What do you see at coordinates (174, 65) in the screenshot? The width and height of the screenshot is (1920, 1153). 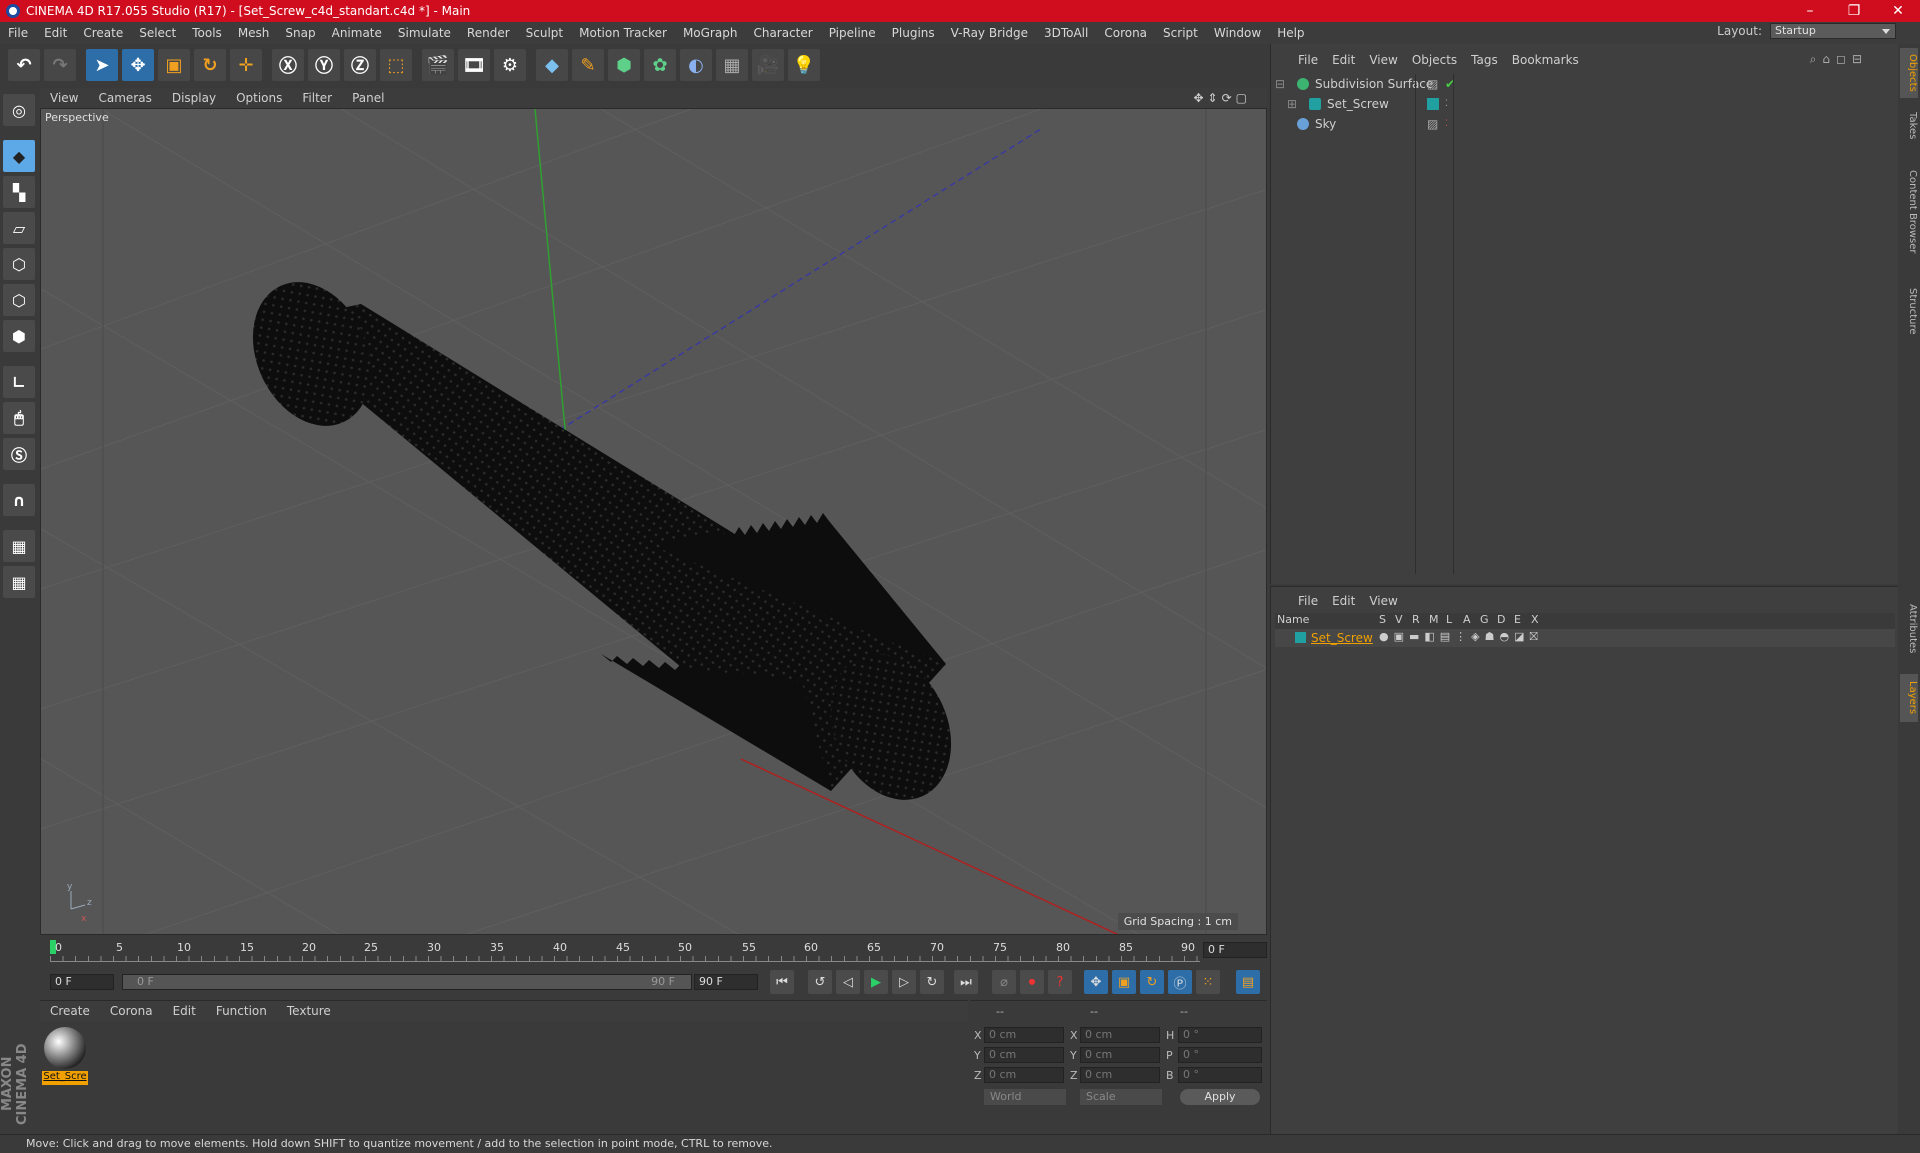 I see `scale-tool-icon: ▣` at bounding box center [174, 65].